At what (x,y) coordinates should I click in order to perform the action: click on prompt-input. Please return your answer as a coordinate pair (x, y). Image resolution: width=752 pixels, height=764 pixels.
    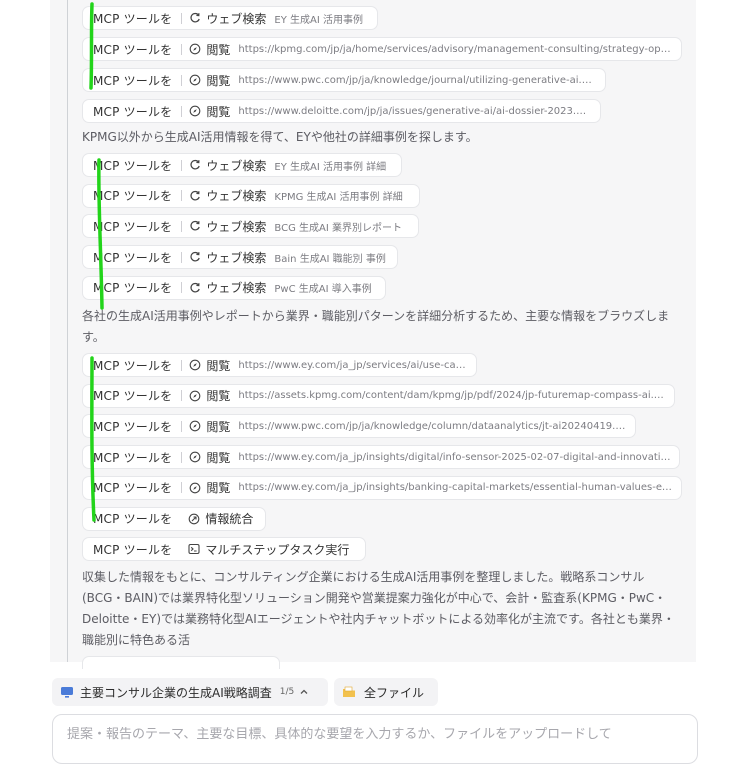
    Looking at the image, I should click on (375, 734).